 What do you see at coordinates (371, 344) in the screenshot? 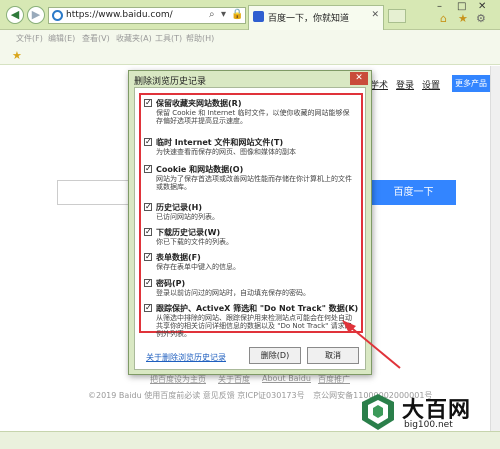
I see `annotation-arrow` at bounding box center [371, 344].